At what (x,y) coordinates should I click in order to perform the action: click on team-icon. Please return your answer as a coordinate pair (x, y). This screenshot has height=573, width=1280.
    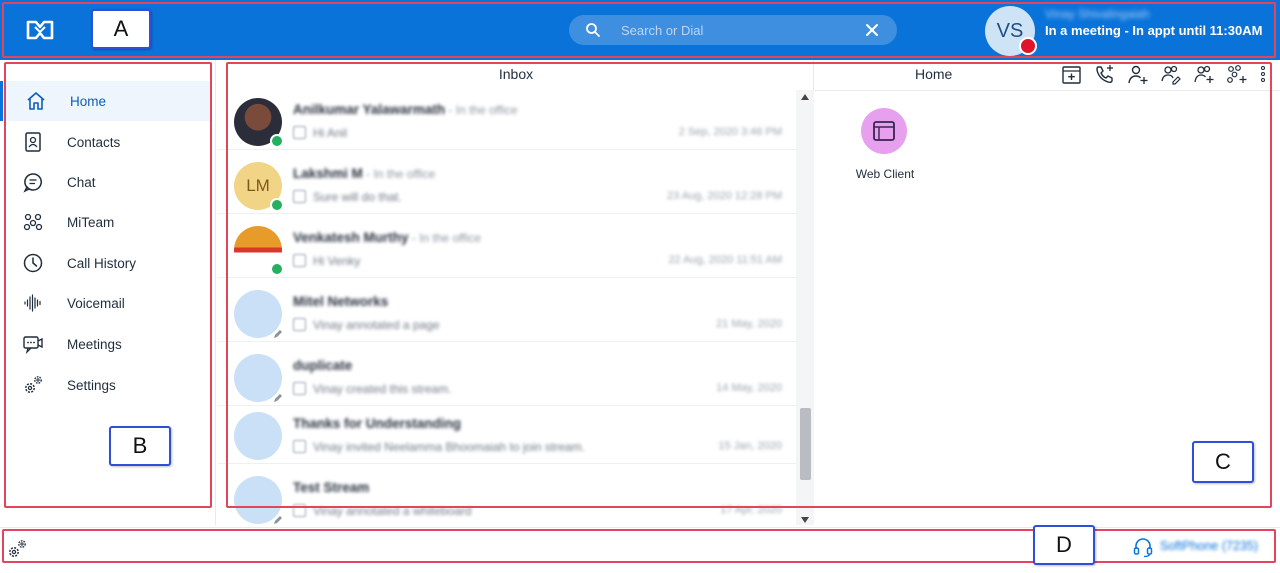
    Looking at the image, I should click on (33, 222).